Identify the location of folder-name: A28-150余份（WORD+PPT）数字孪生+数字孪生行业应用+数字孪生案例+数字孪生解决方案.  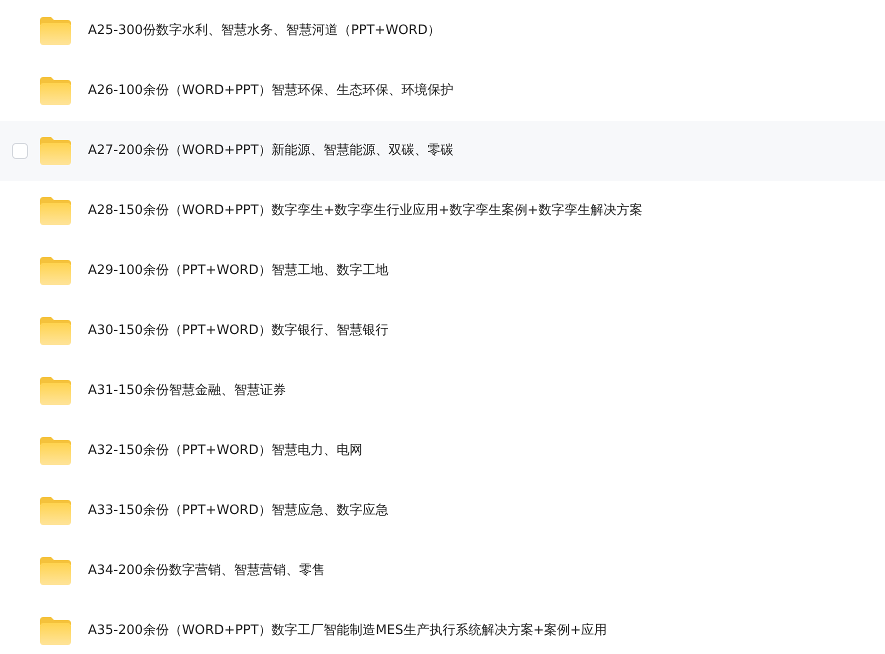
(365, 211).